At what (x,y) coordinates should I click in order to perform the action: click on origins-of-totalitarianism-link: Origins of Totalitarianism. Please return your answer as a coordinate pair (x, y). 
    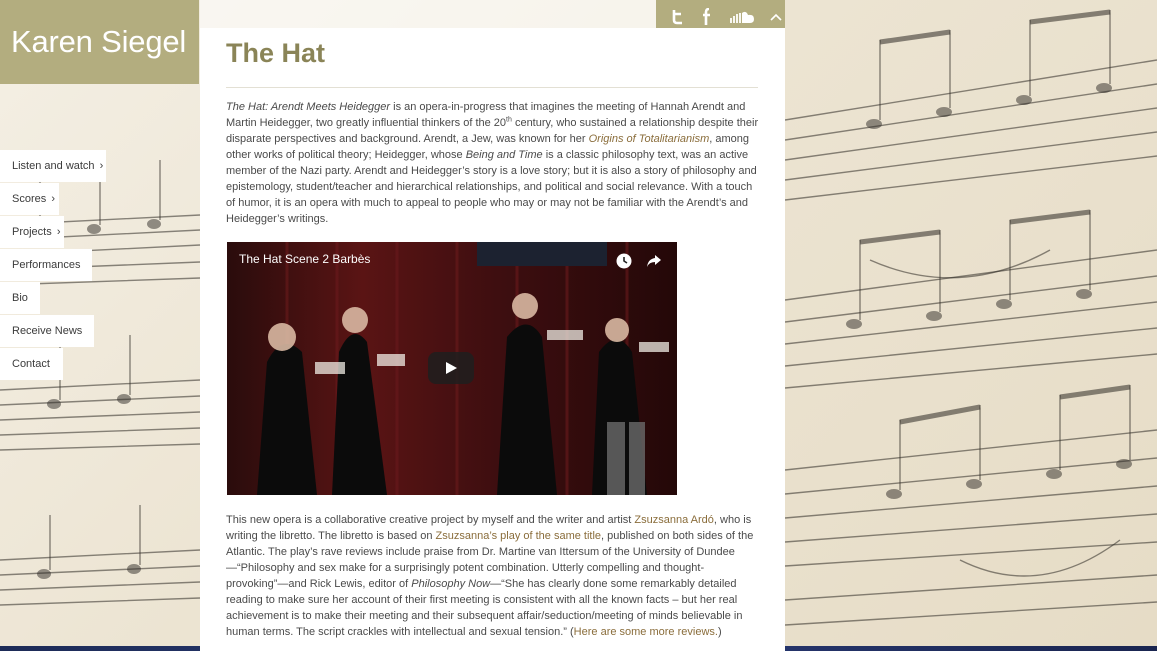
    Looking at the image, I should click on (649, 139).